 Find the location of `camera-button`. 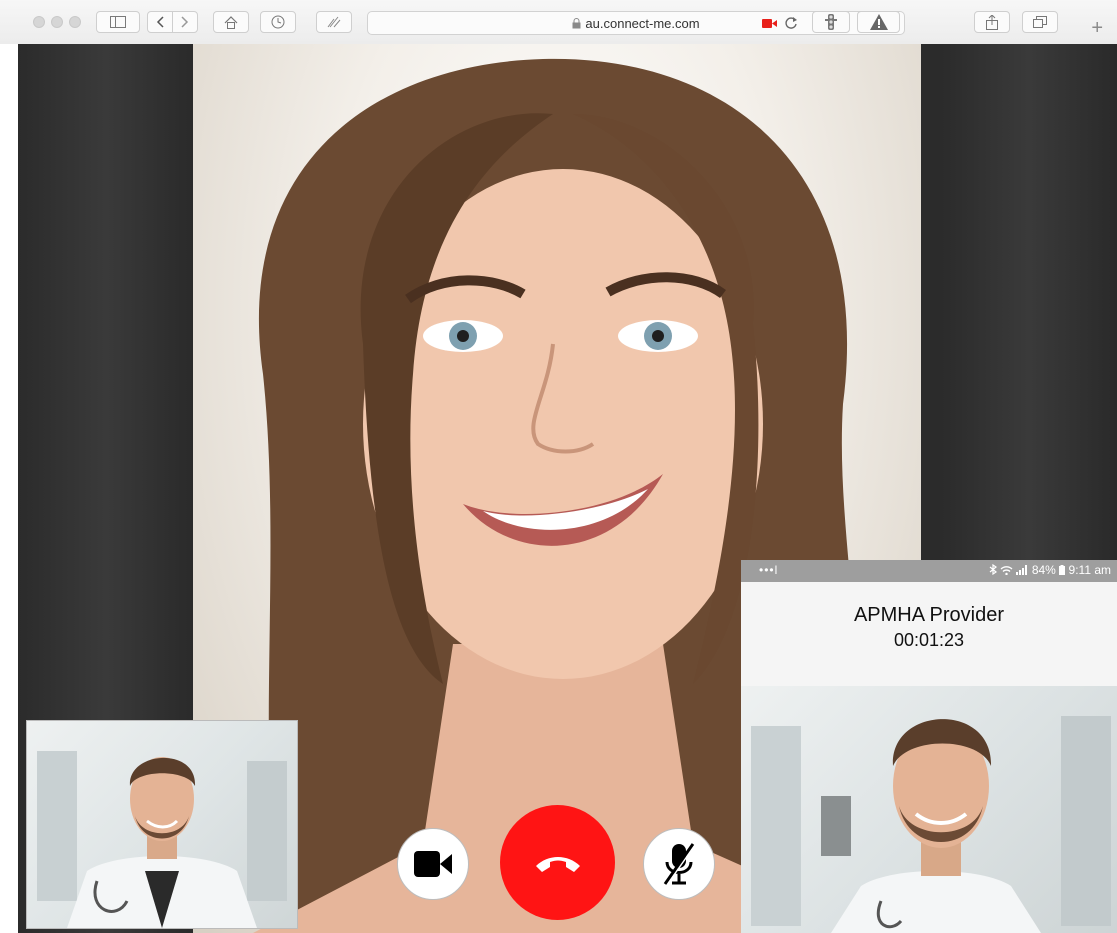

camera-button is located at coordinates (433, 864).